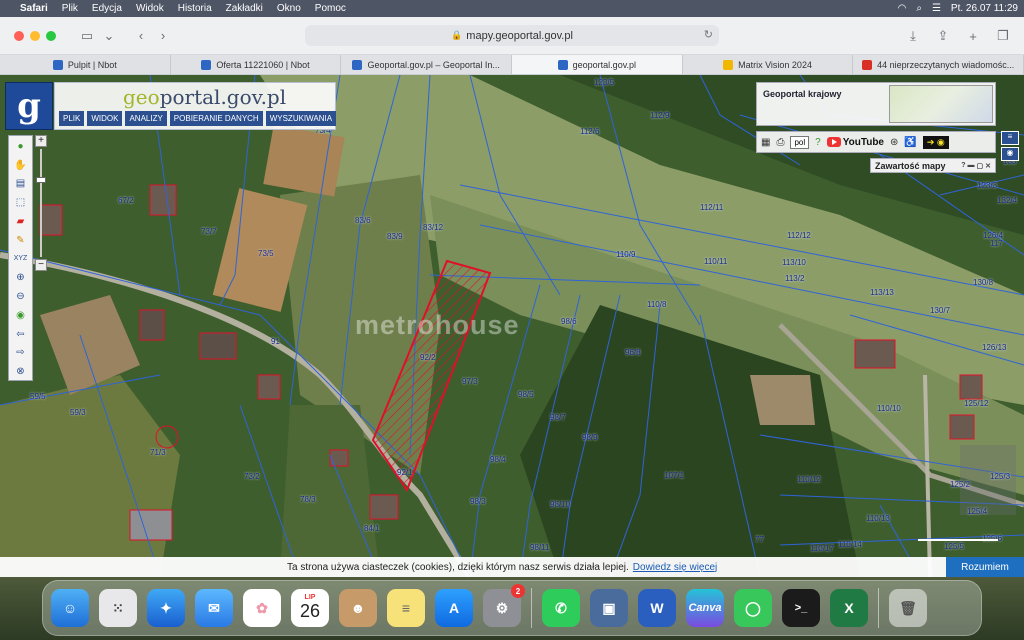  Describe the element at coordinates (107, 8) in the screenshot. I see `menu-edycja: Edycja` at that location.